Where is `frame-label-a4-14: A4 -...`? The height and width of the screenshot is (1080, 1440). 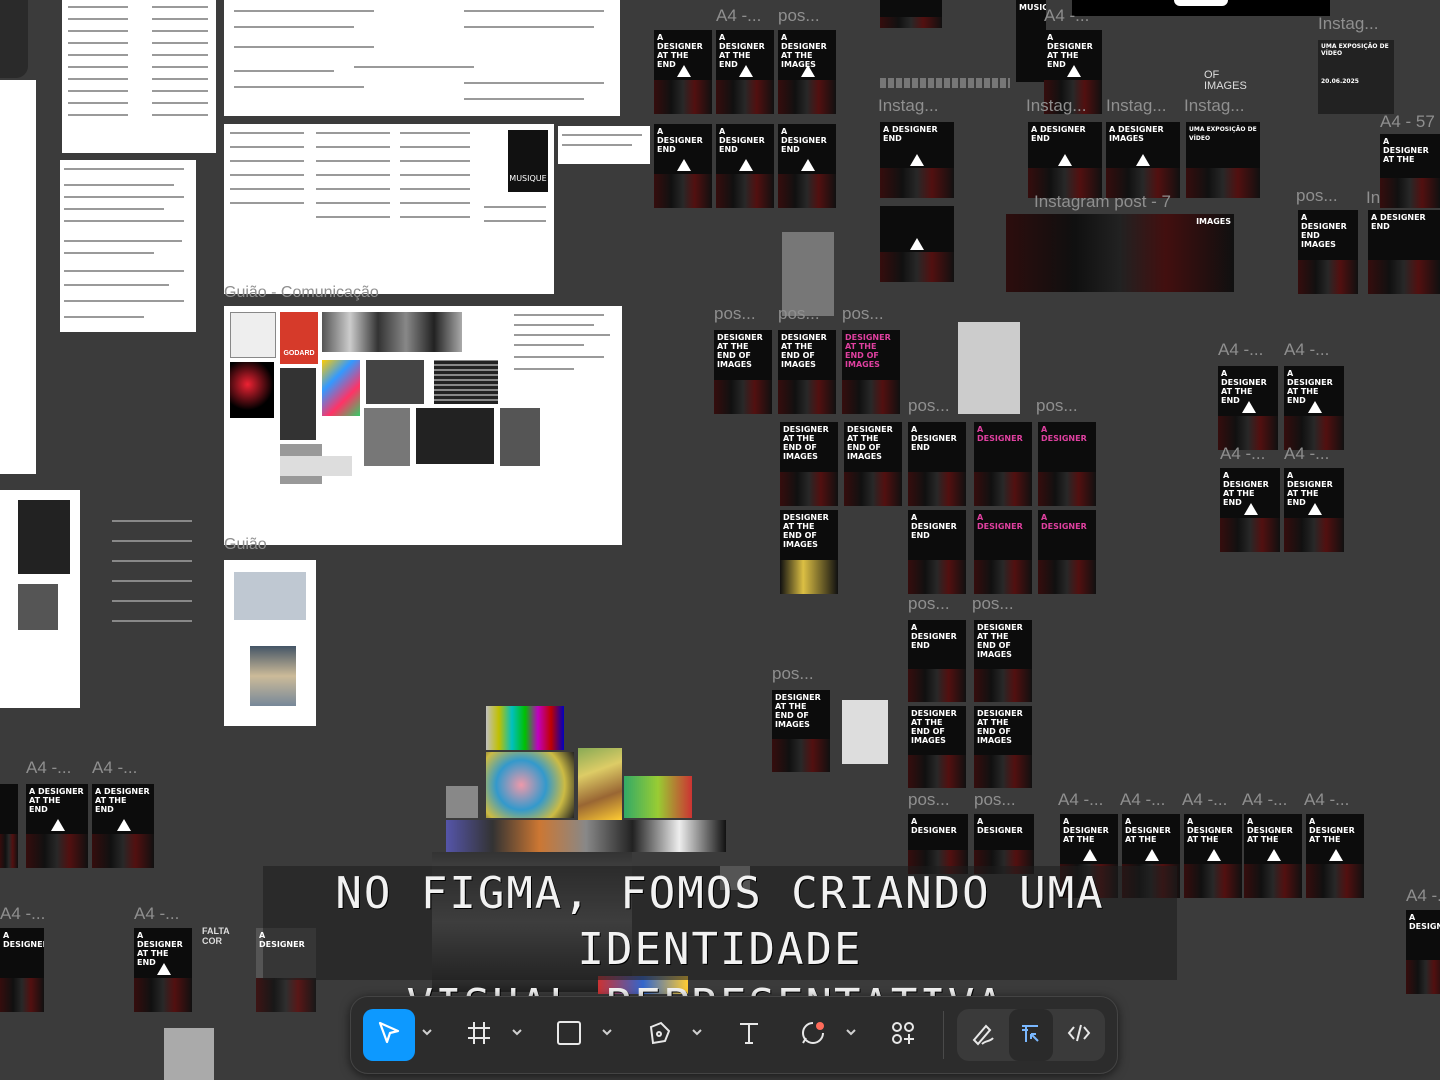 frame-label-a4-14: A4 -... is located at coordinates (114, 768).